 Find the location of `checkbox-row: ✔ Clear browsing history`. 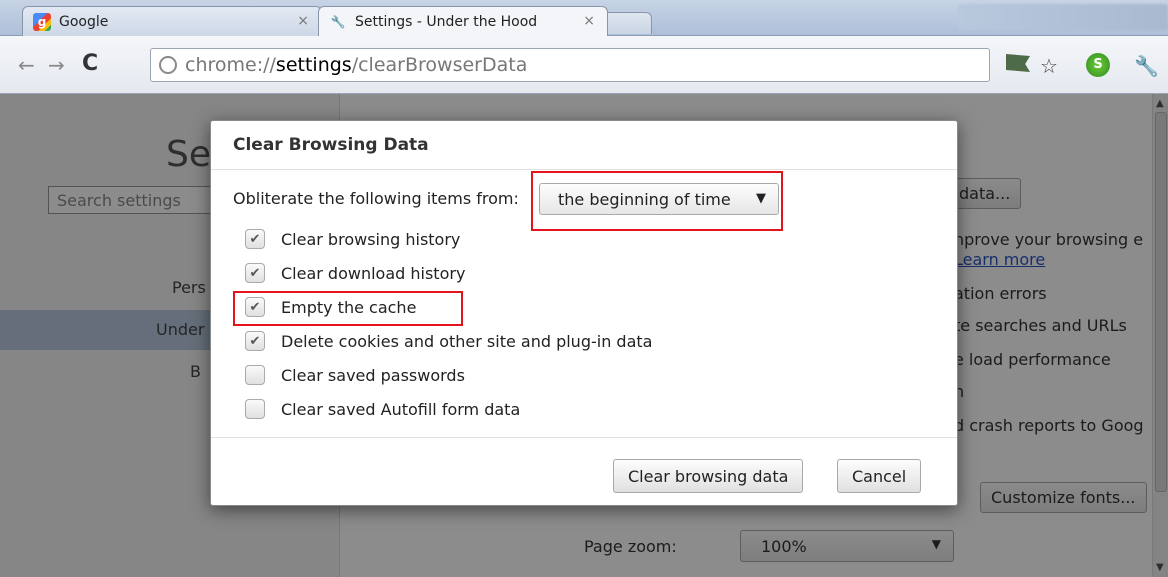

checkbox-row: ✔ Clear browsing history is located at coordinates (352, 239).